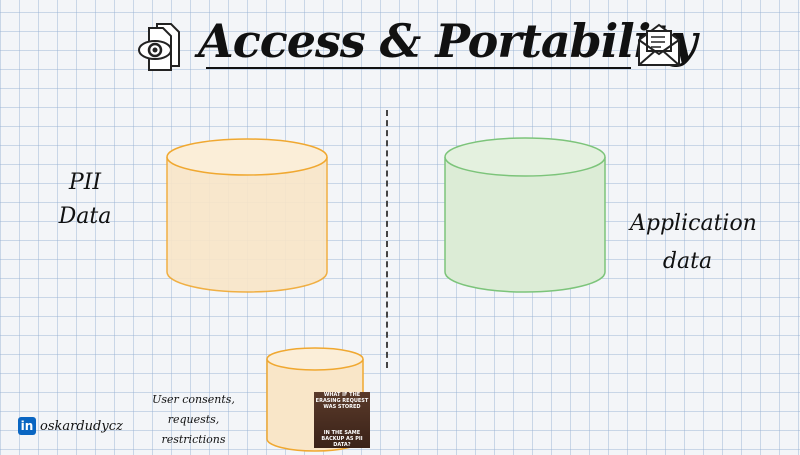 This screenshot has height=455, width=800. Describe the element at coordinates (659, 44) in the screenshot. I see `open-envelope-icon` at that location.